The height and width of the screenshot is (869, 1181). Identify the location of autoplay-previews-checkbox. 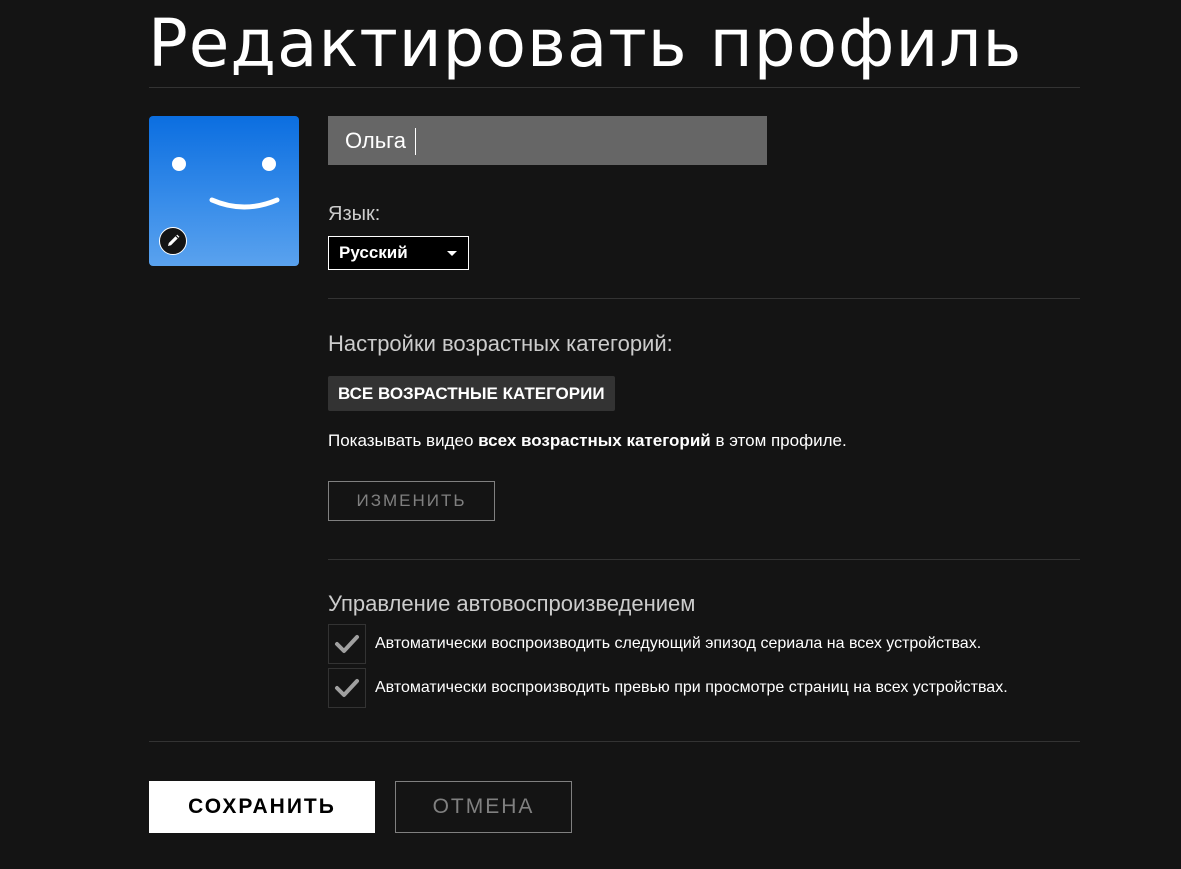
(347, 688).